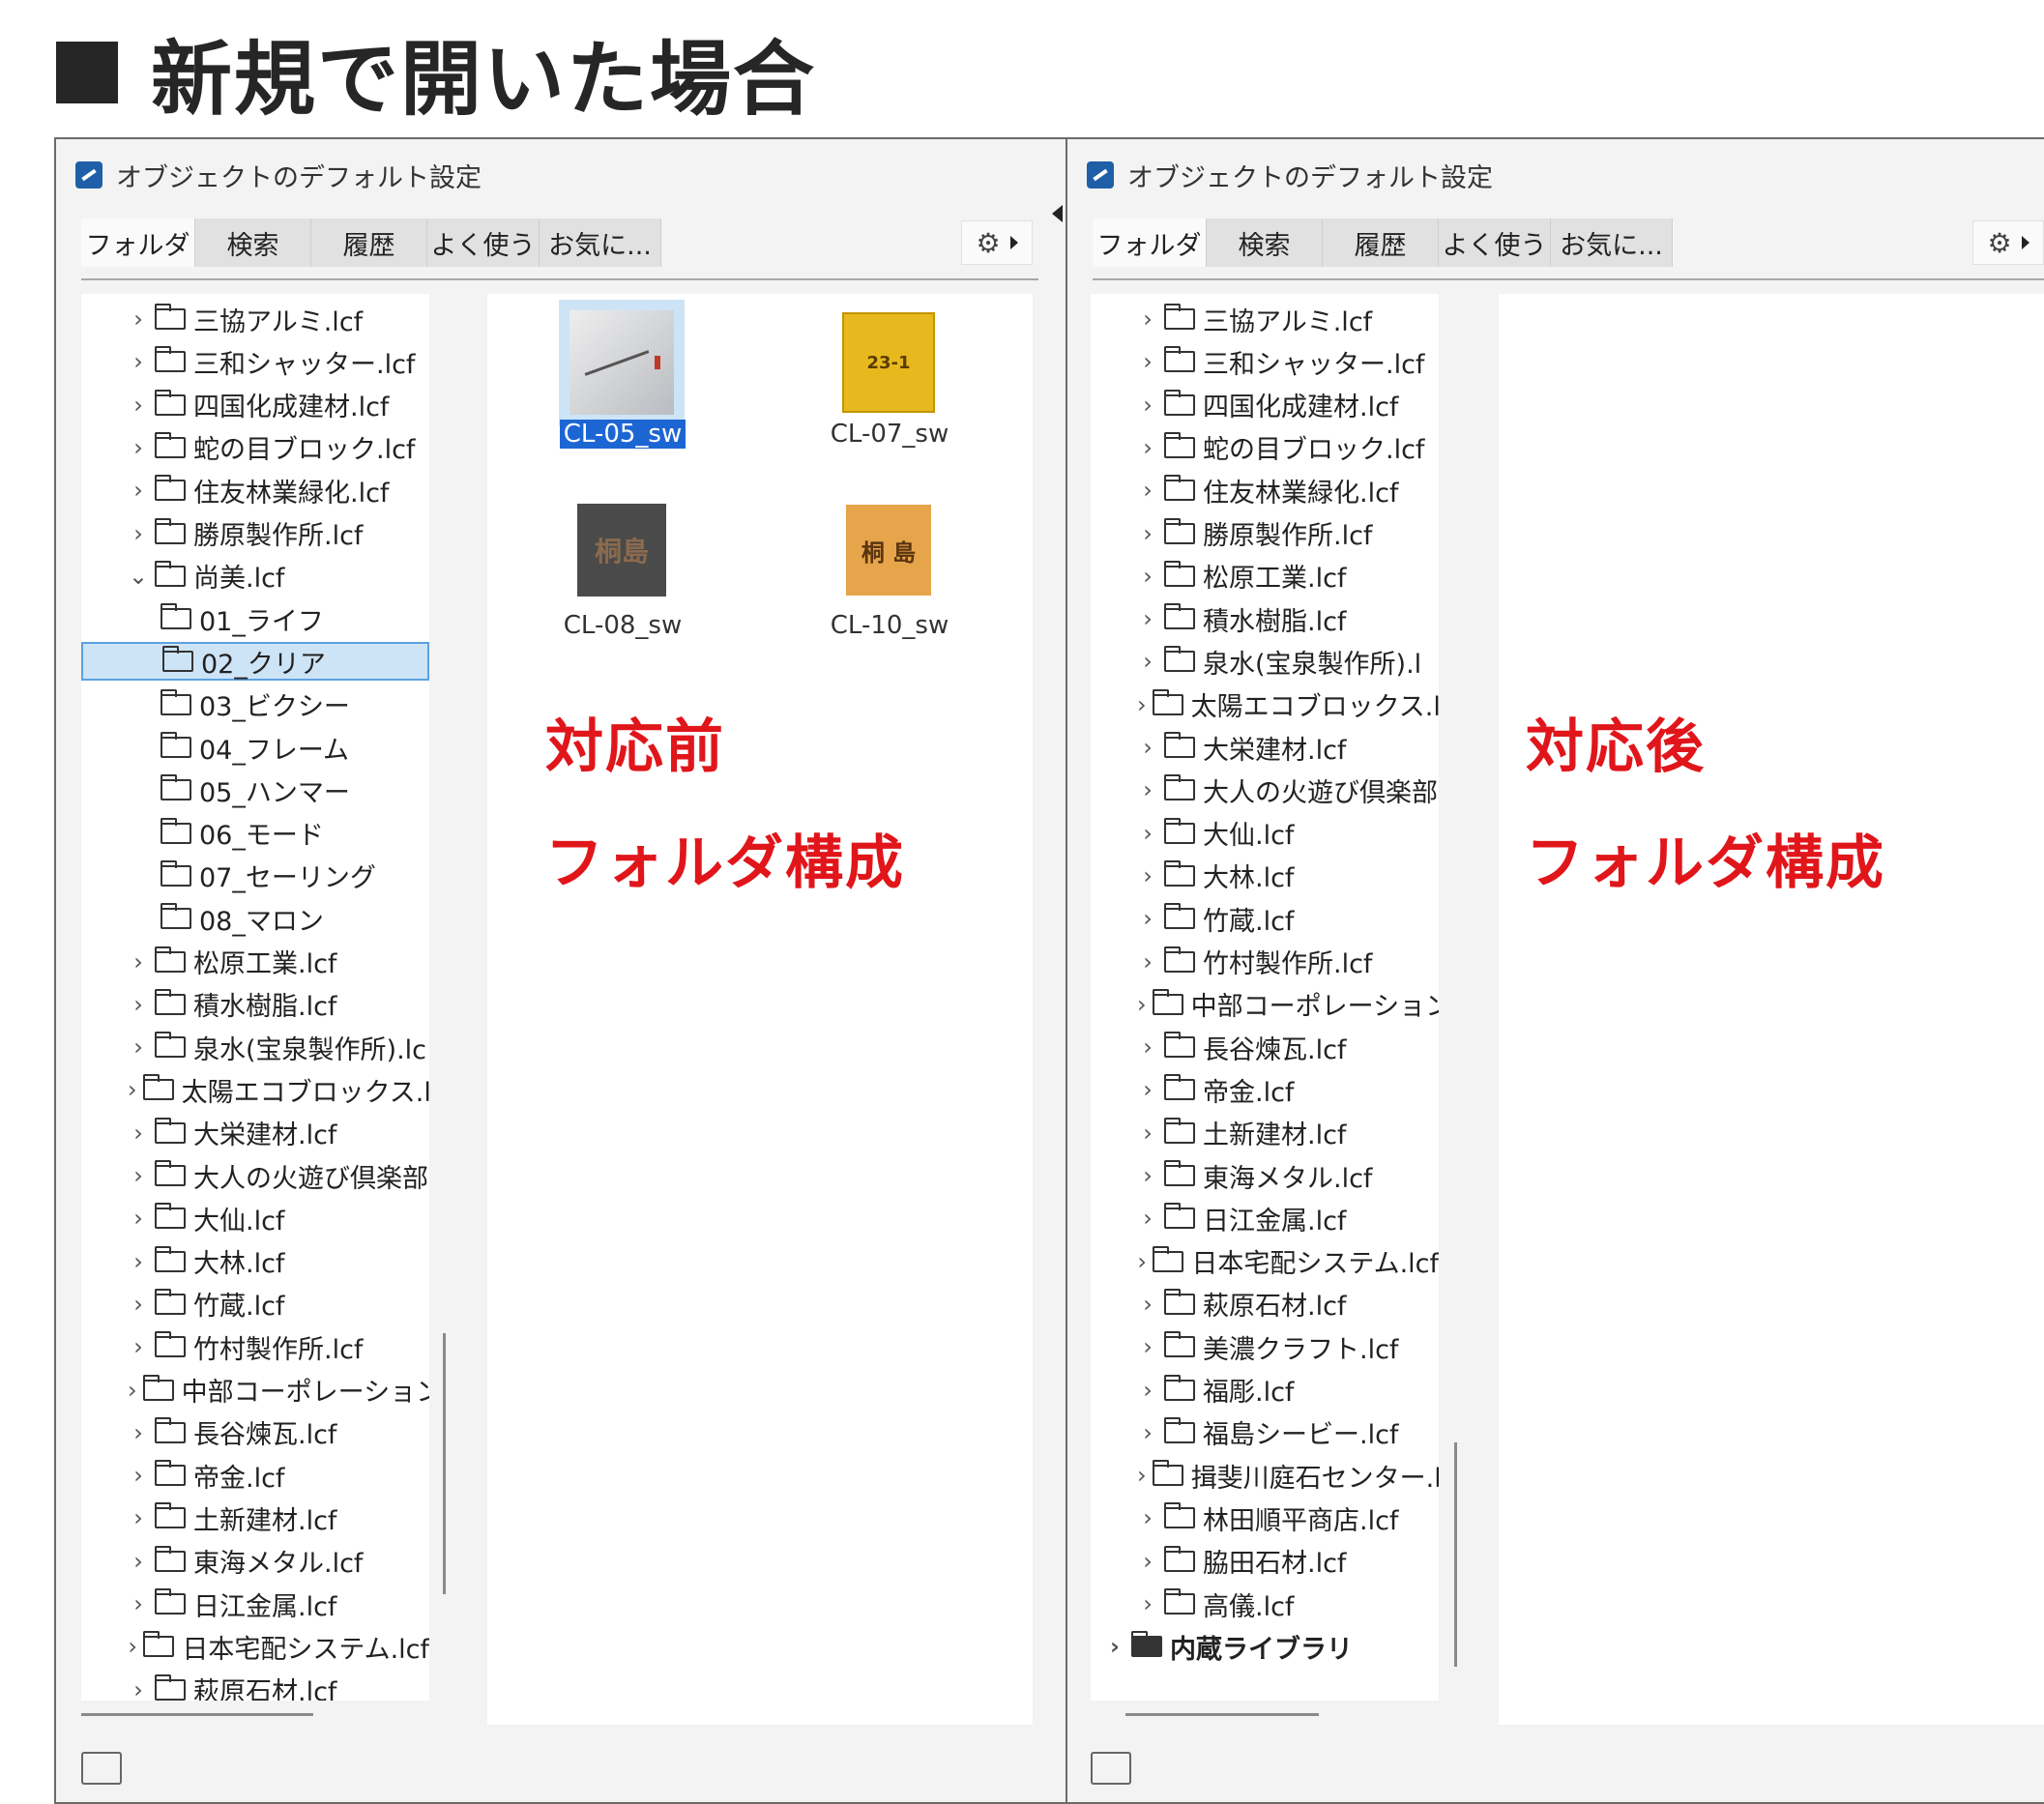  I want to click on tab-folder: フォルダ, so click(1150, 243).